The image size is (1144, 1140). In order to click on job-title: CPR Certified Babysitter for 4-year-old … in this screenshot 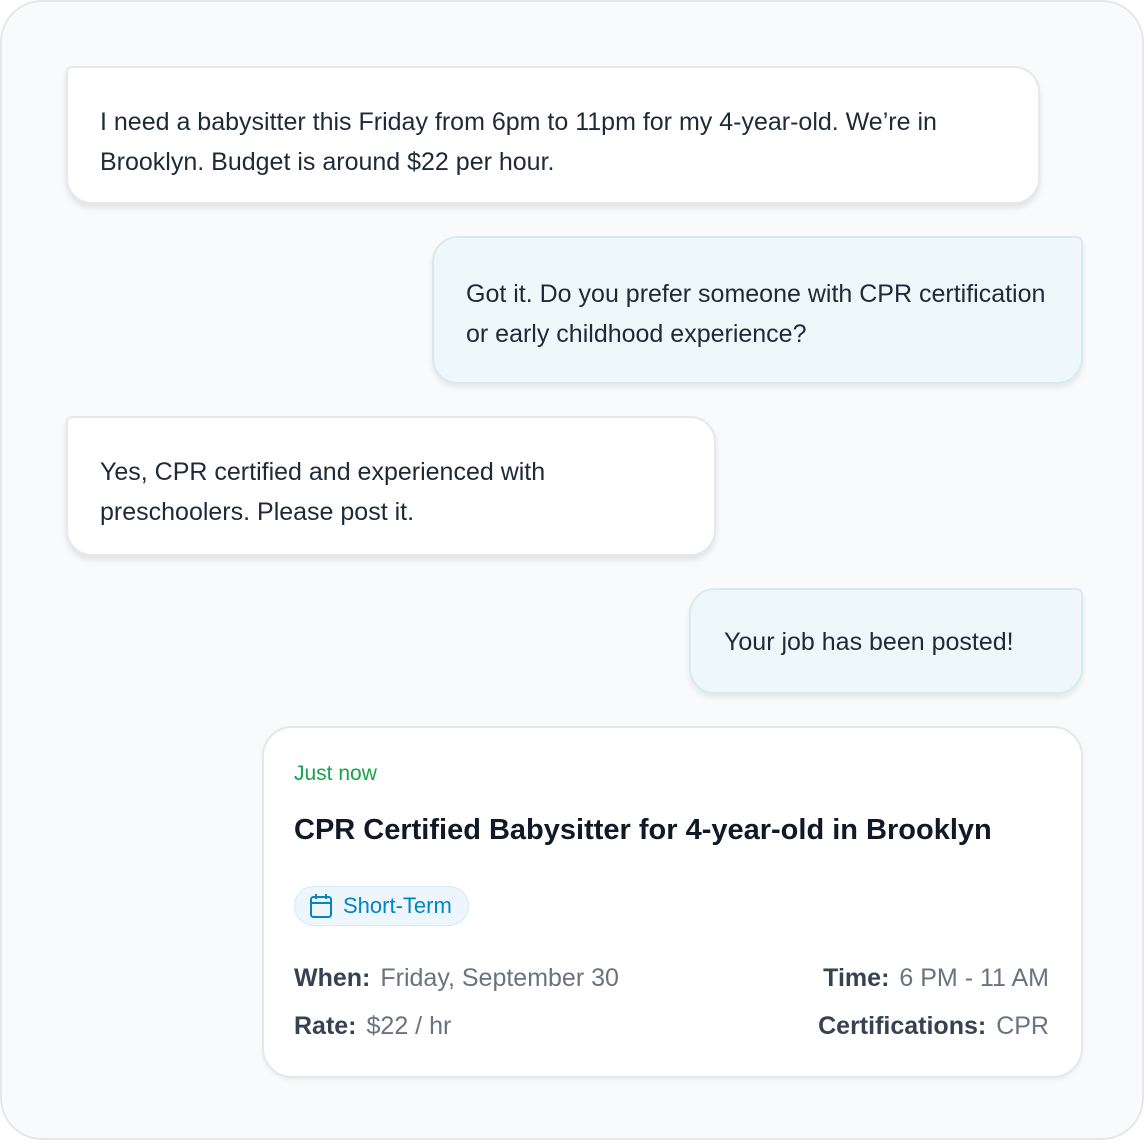, I will do `click(643, 830)`.